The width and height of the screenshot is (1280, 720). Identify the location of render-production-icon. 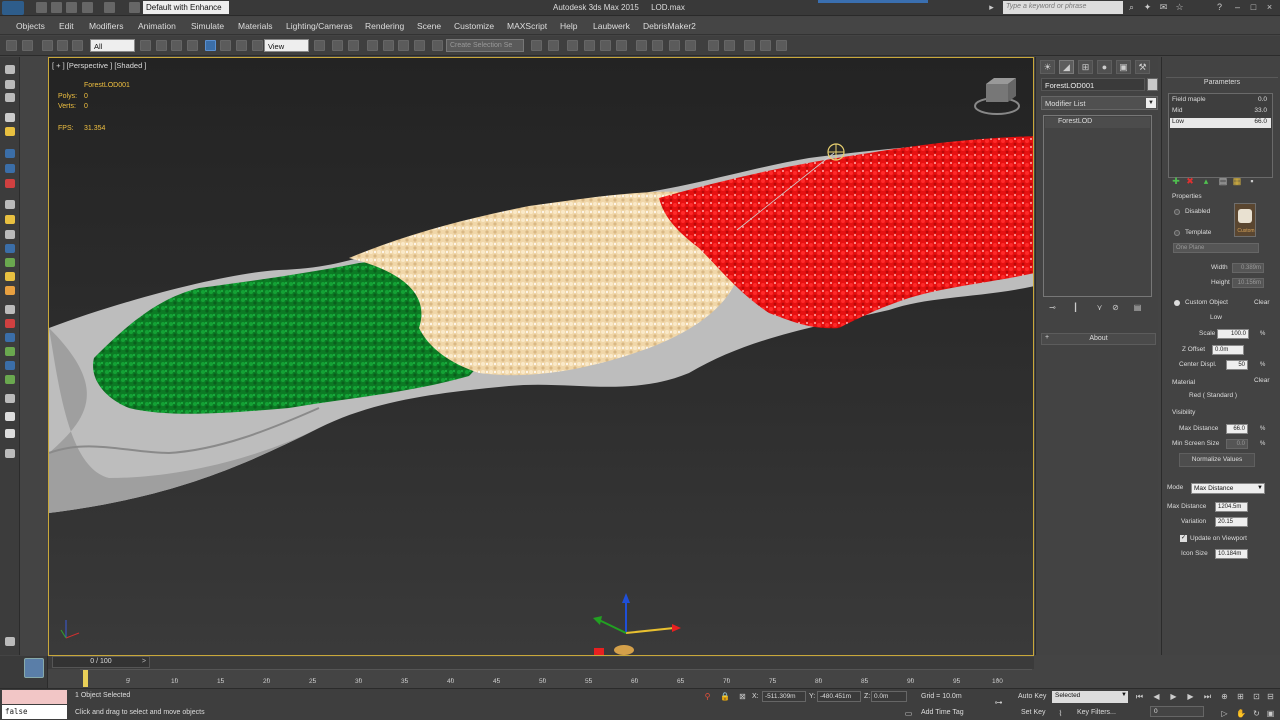
(713, 45).